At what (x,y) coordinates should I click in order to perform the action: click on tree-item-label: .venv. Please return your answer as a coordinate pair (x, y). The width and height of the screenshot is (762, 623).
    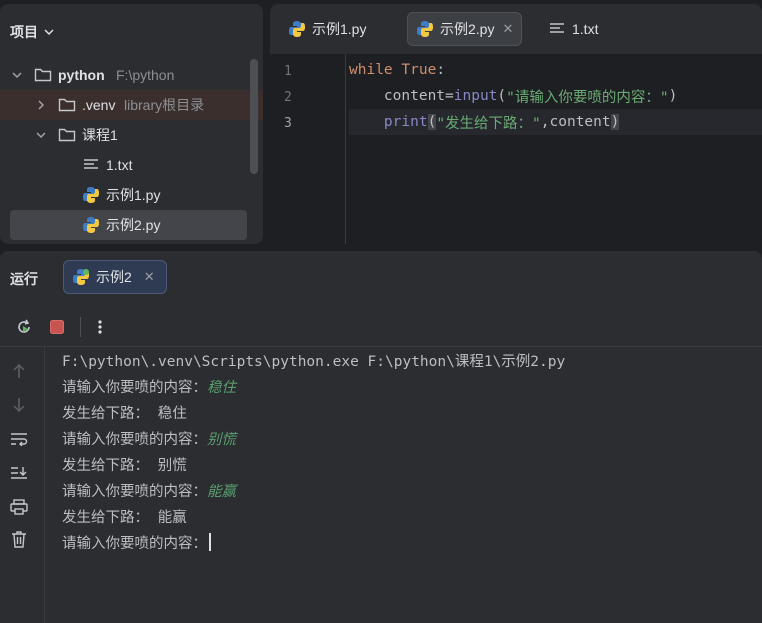
    Looking at the image, I should click on (99, 105).